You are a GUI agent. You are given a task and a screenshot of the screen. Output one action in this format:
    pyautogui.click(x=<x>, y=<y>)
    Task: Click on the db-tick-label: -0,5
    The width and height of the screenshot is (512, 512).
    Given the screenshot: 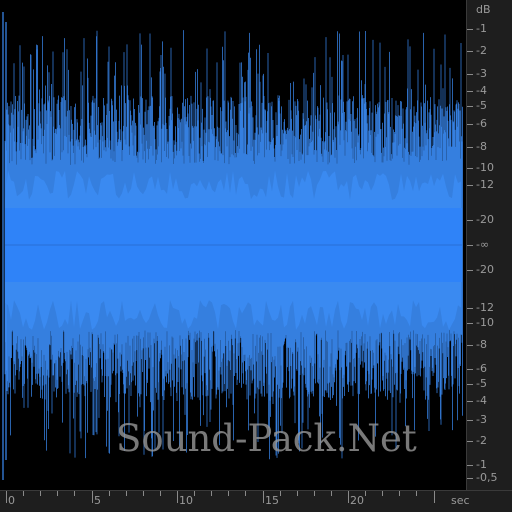 What is the action you would take?
    pyautogui.click(x=487, y=477)
    